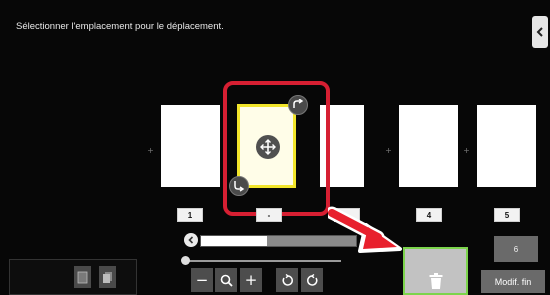  What do you see at coordinates (185, 260) in the screenshot?
I see `zoom-slider-knob` at bounding box center [185, 260].